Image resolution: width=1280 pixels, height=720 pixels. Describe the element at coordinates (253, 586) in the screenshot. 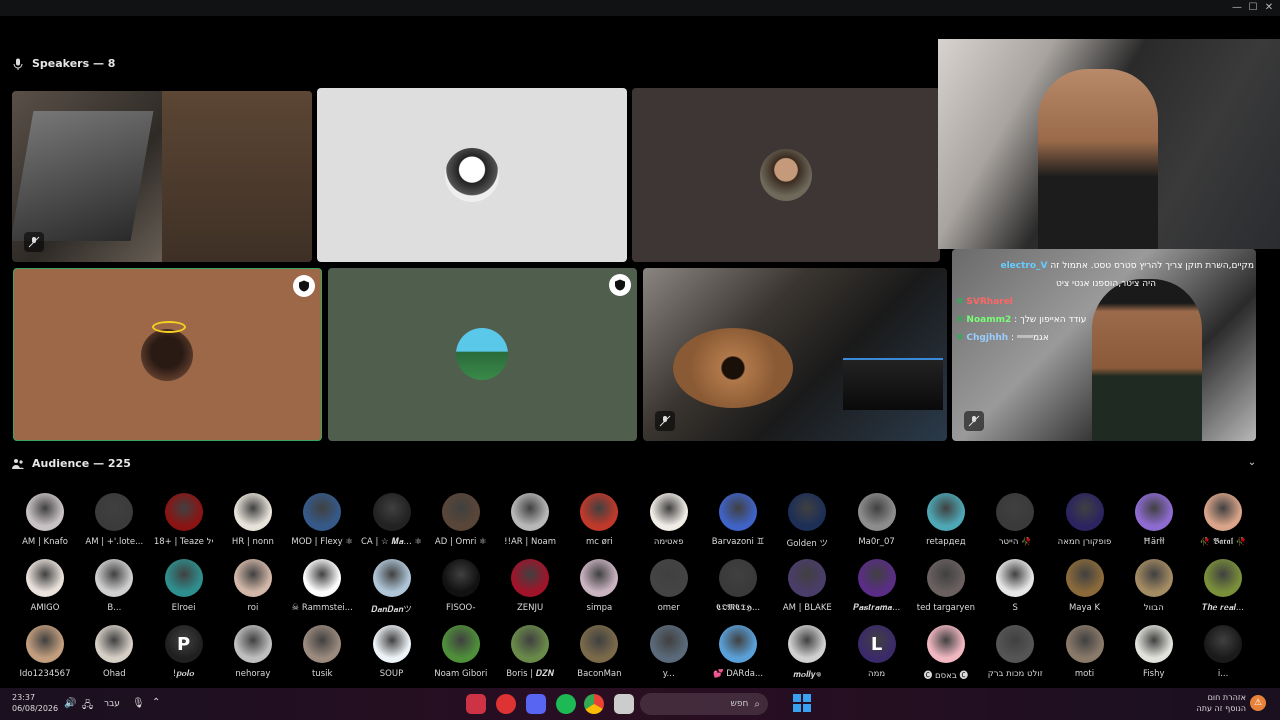

I see `audience-member: roi` at that location.